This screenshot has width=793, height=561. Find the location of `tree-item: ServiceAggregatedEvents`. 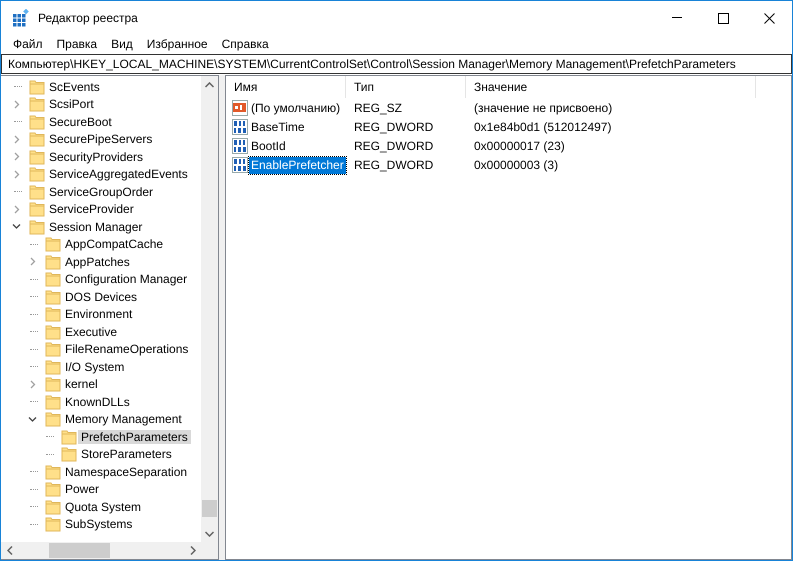

tree-item: ServiceAggregatedEvents is located at coordinates (118, 174).